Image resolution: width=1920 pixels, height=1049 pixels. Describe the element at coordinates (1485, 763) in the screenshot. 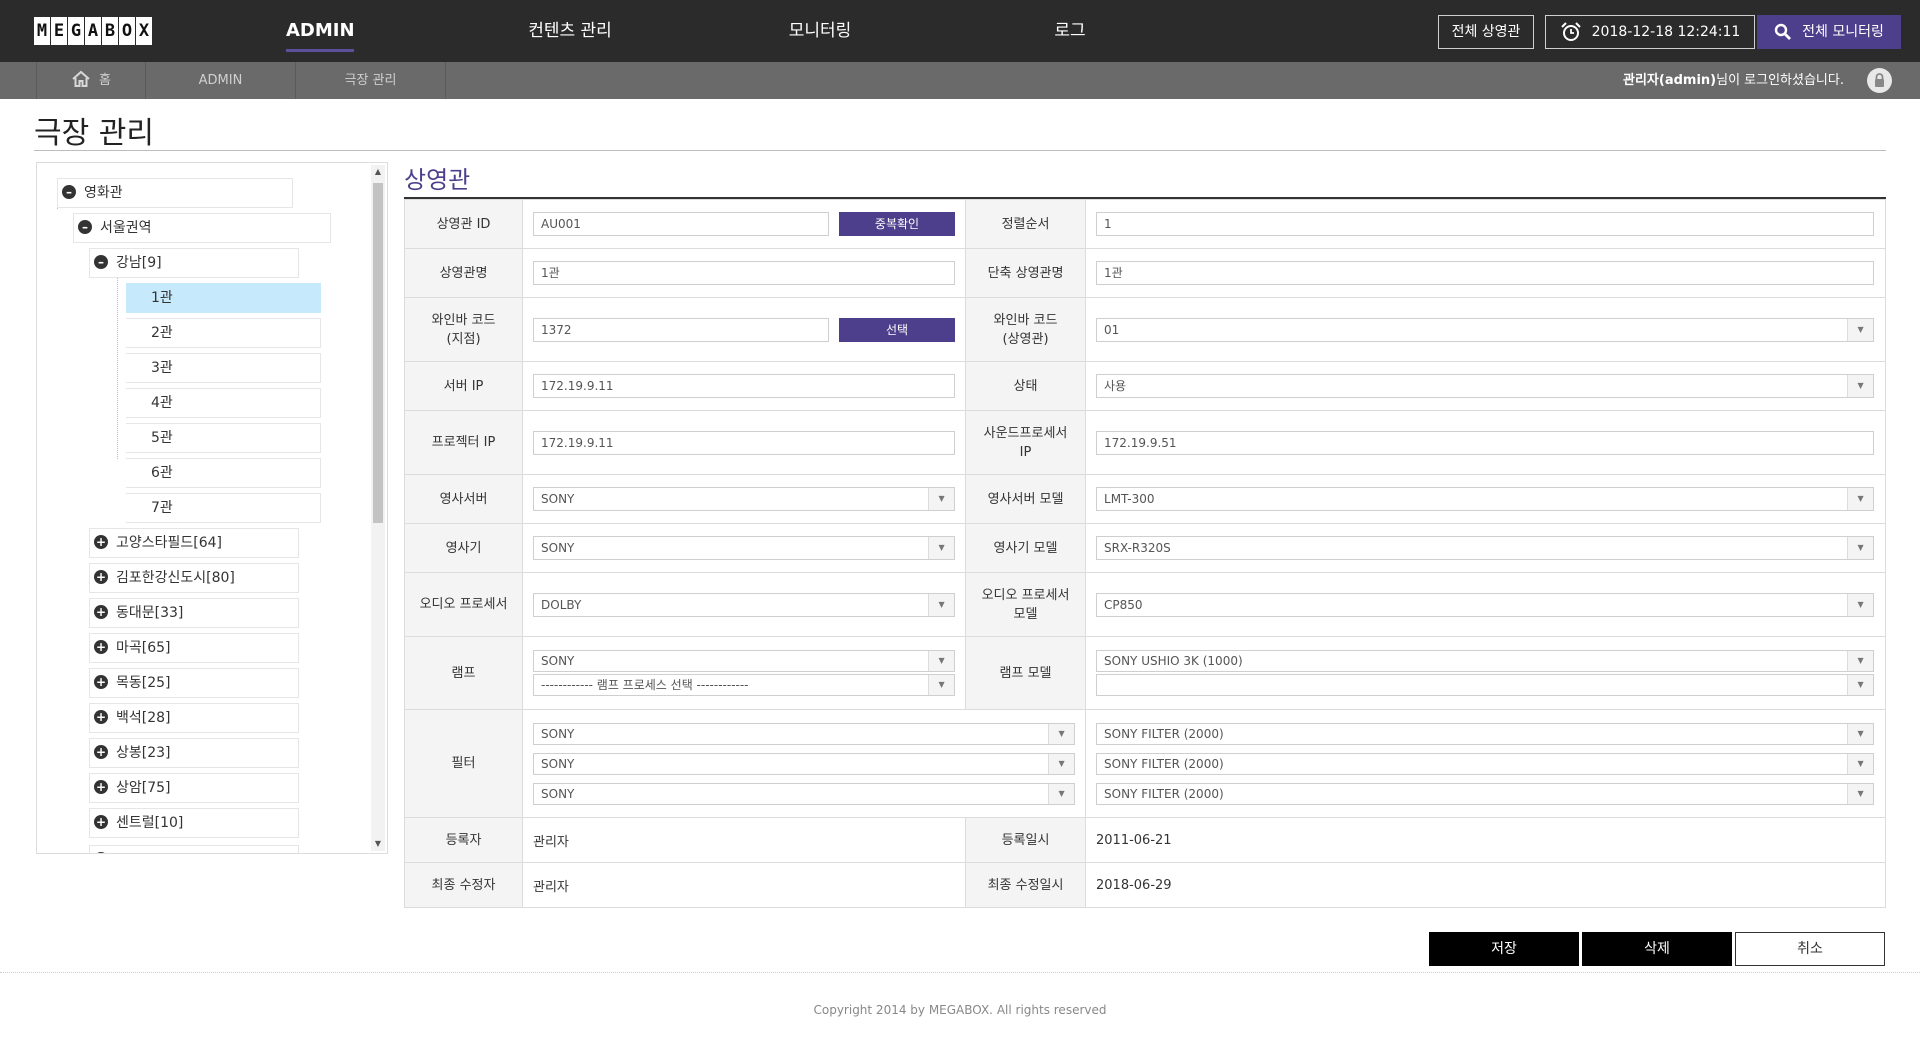

I see `filter-model-select-2: SONY FILTER (2000) ▼` at that location.